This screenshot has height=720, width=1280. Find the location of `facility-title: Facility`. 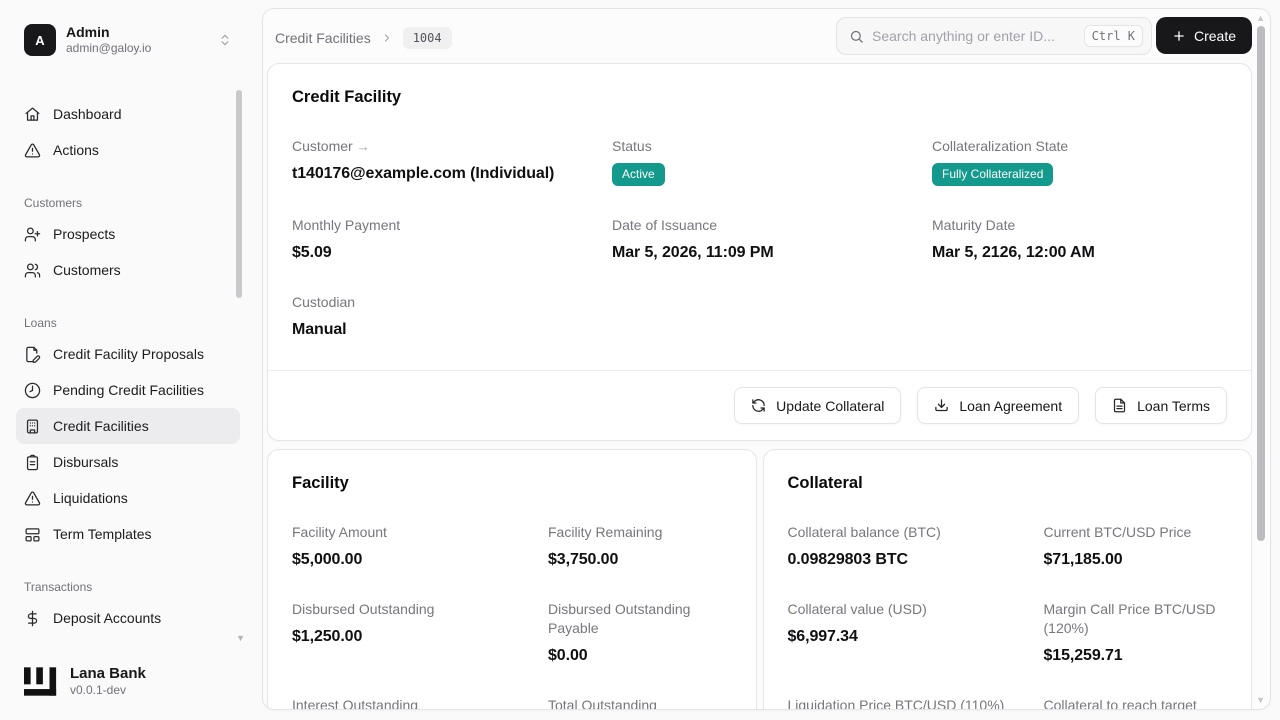

facility-title: Facility is located at coordinates (320, 483).